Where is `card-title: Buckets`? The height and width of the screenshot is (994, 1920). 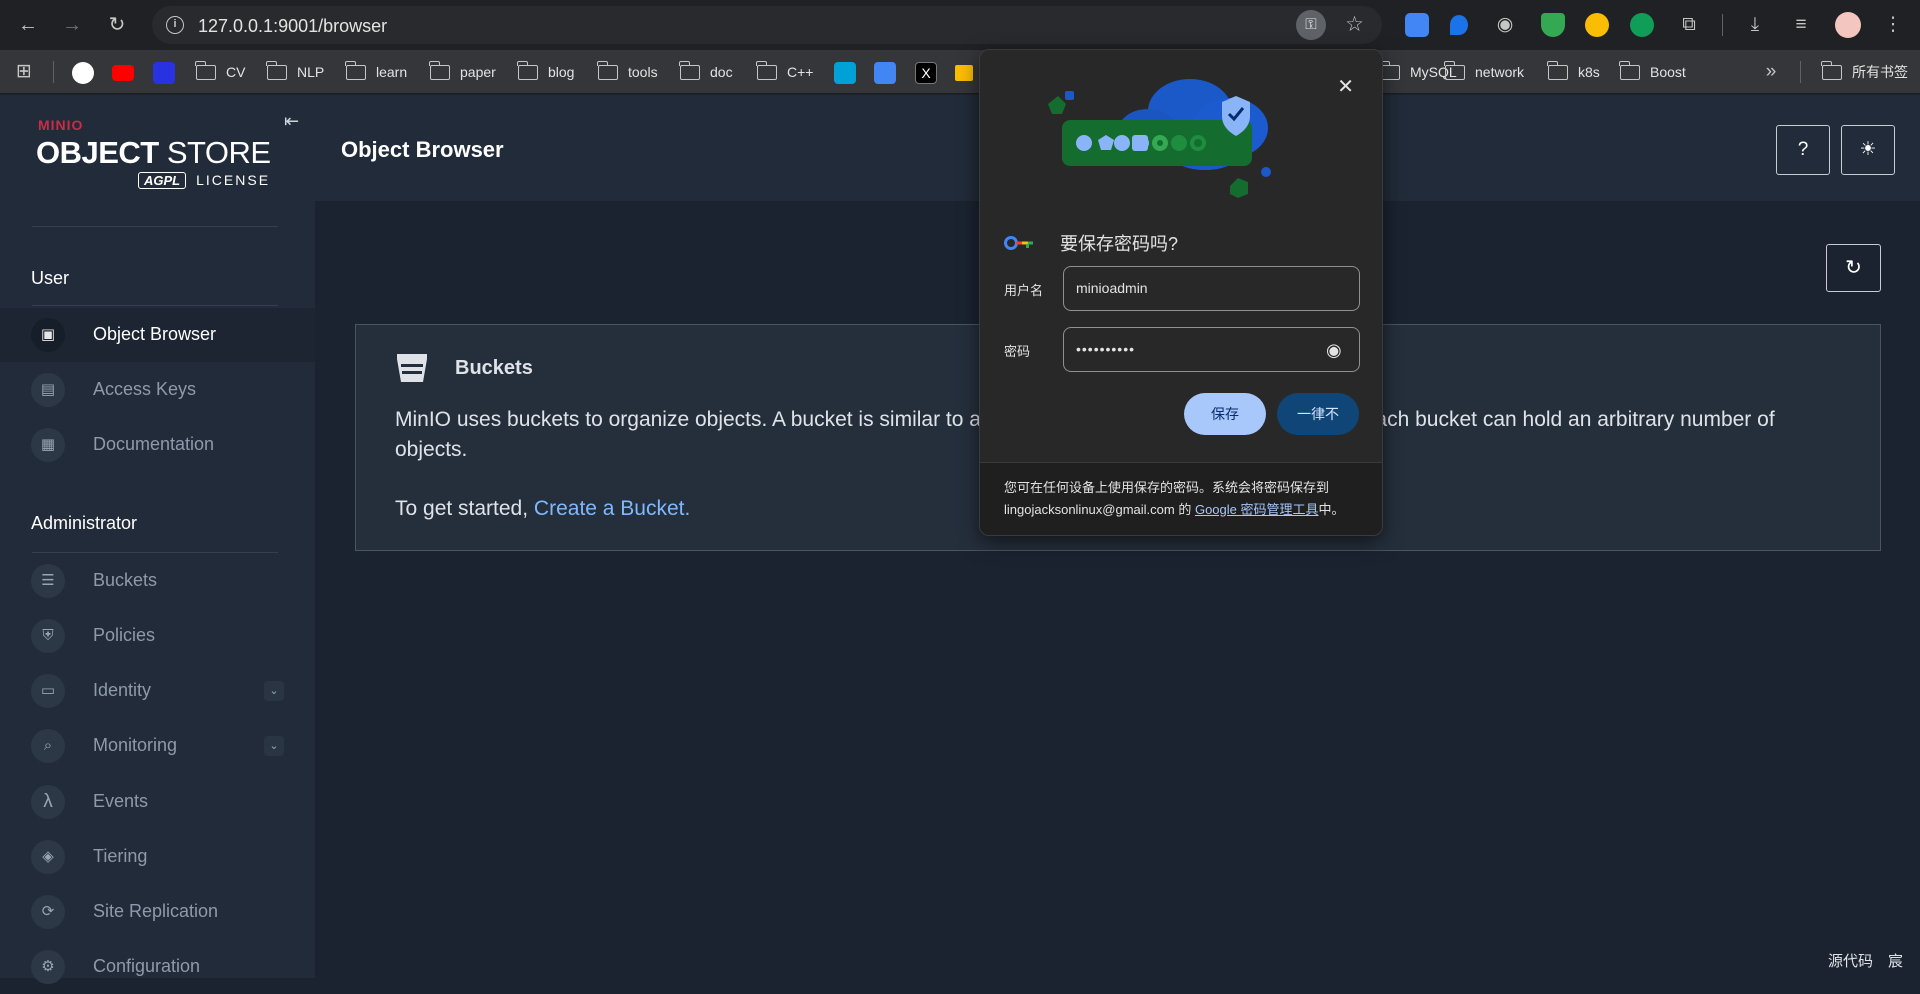 card-title: Buckets is located at coordinates (494, 368).